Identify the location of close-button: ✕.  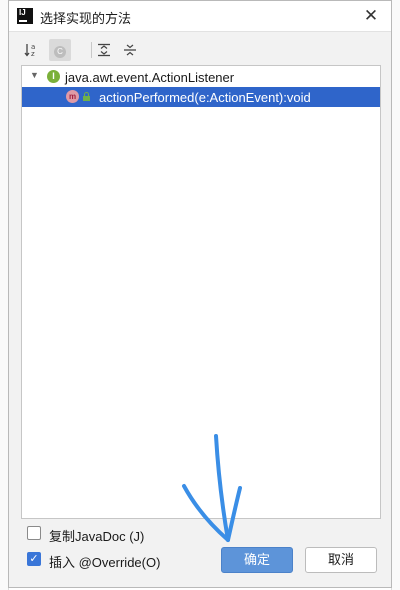
(371, 16).